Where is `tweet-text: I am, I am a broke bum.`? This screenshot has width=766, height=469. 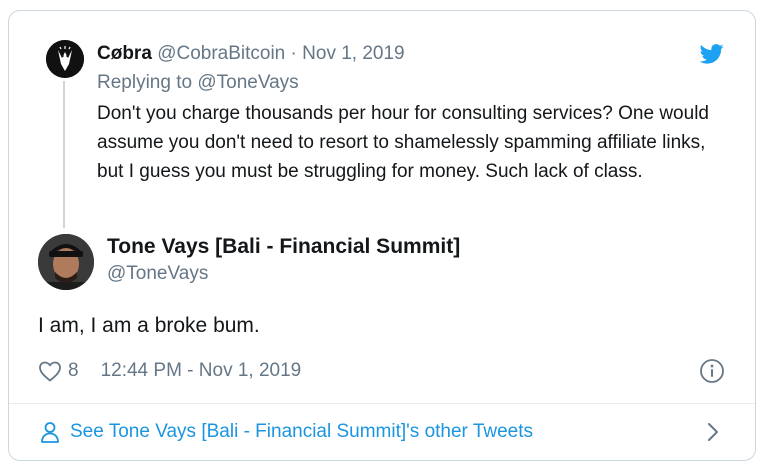 tweet-text: I am, I am a broke bum. is located at coordinates (149, 325).